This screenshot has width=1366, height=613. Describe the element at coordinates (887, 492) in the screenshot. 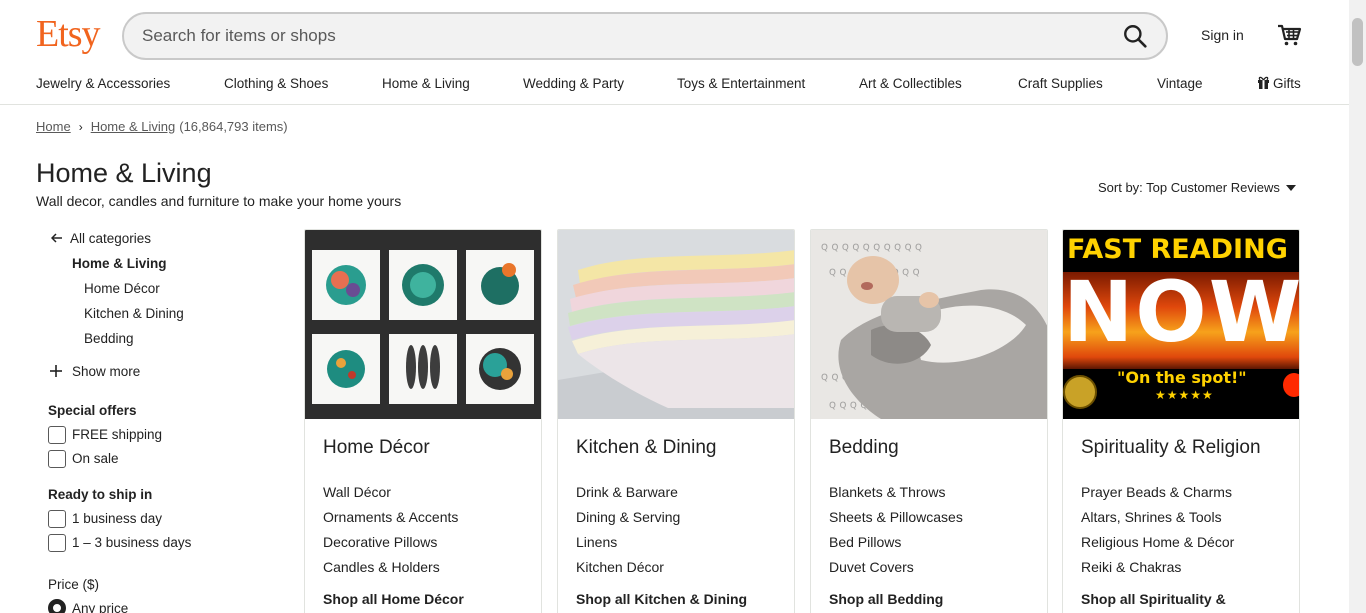

I see `card-link: Blankets & Throws` at that location.